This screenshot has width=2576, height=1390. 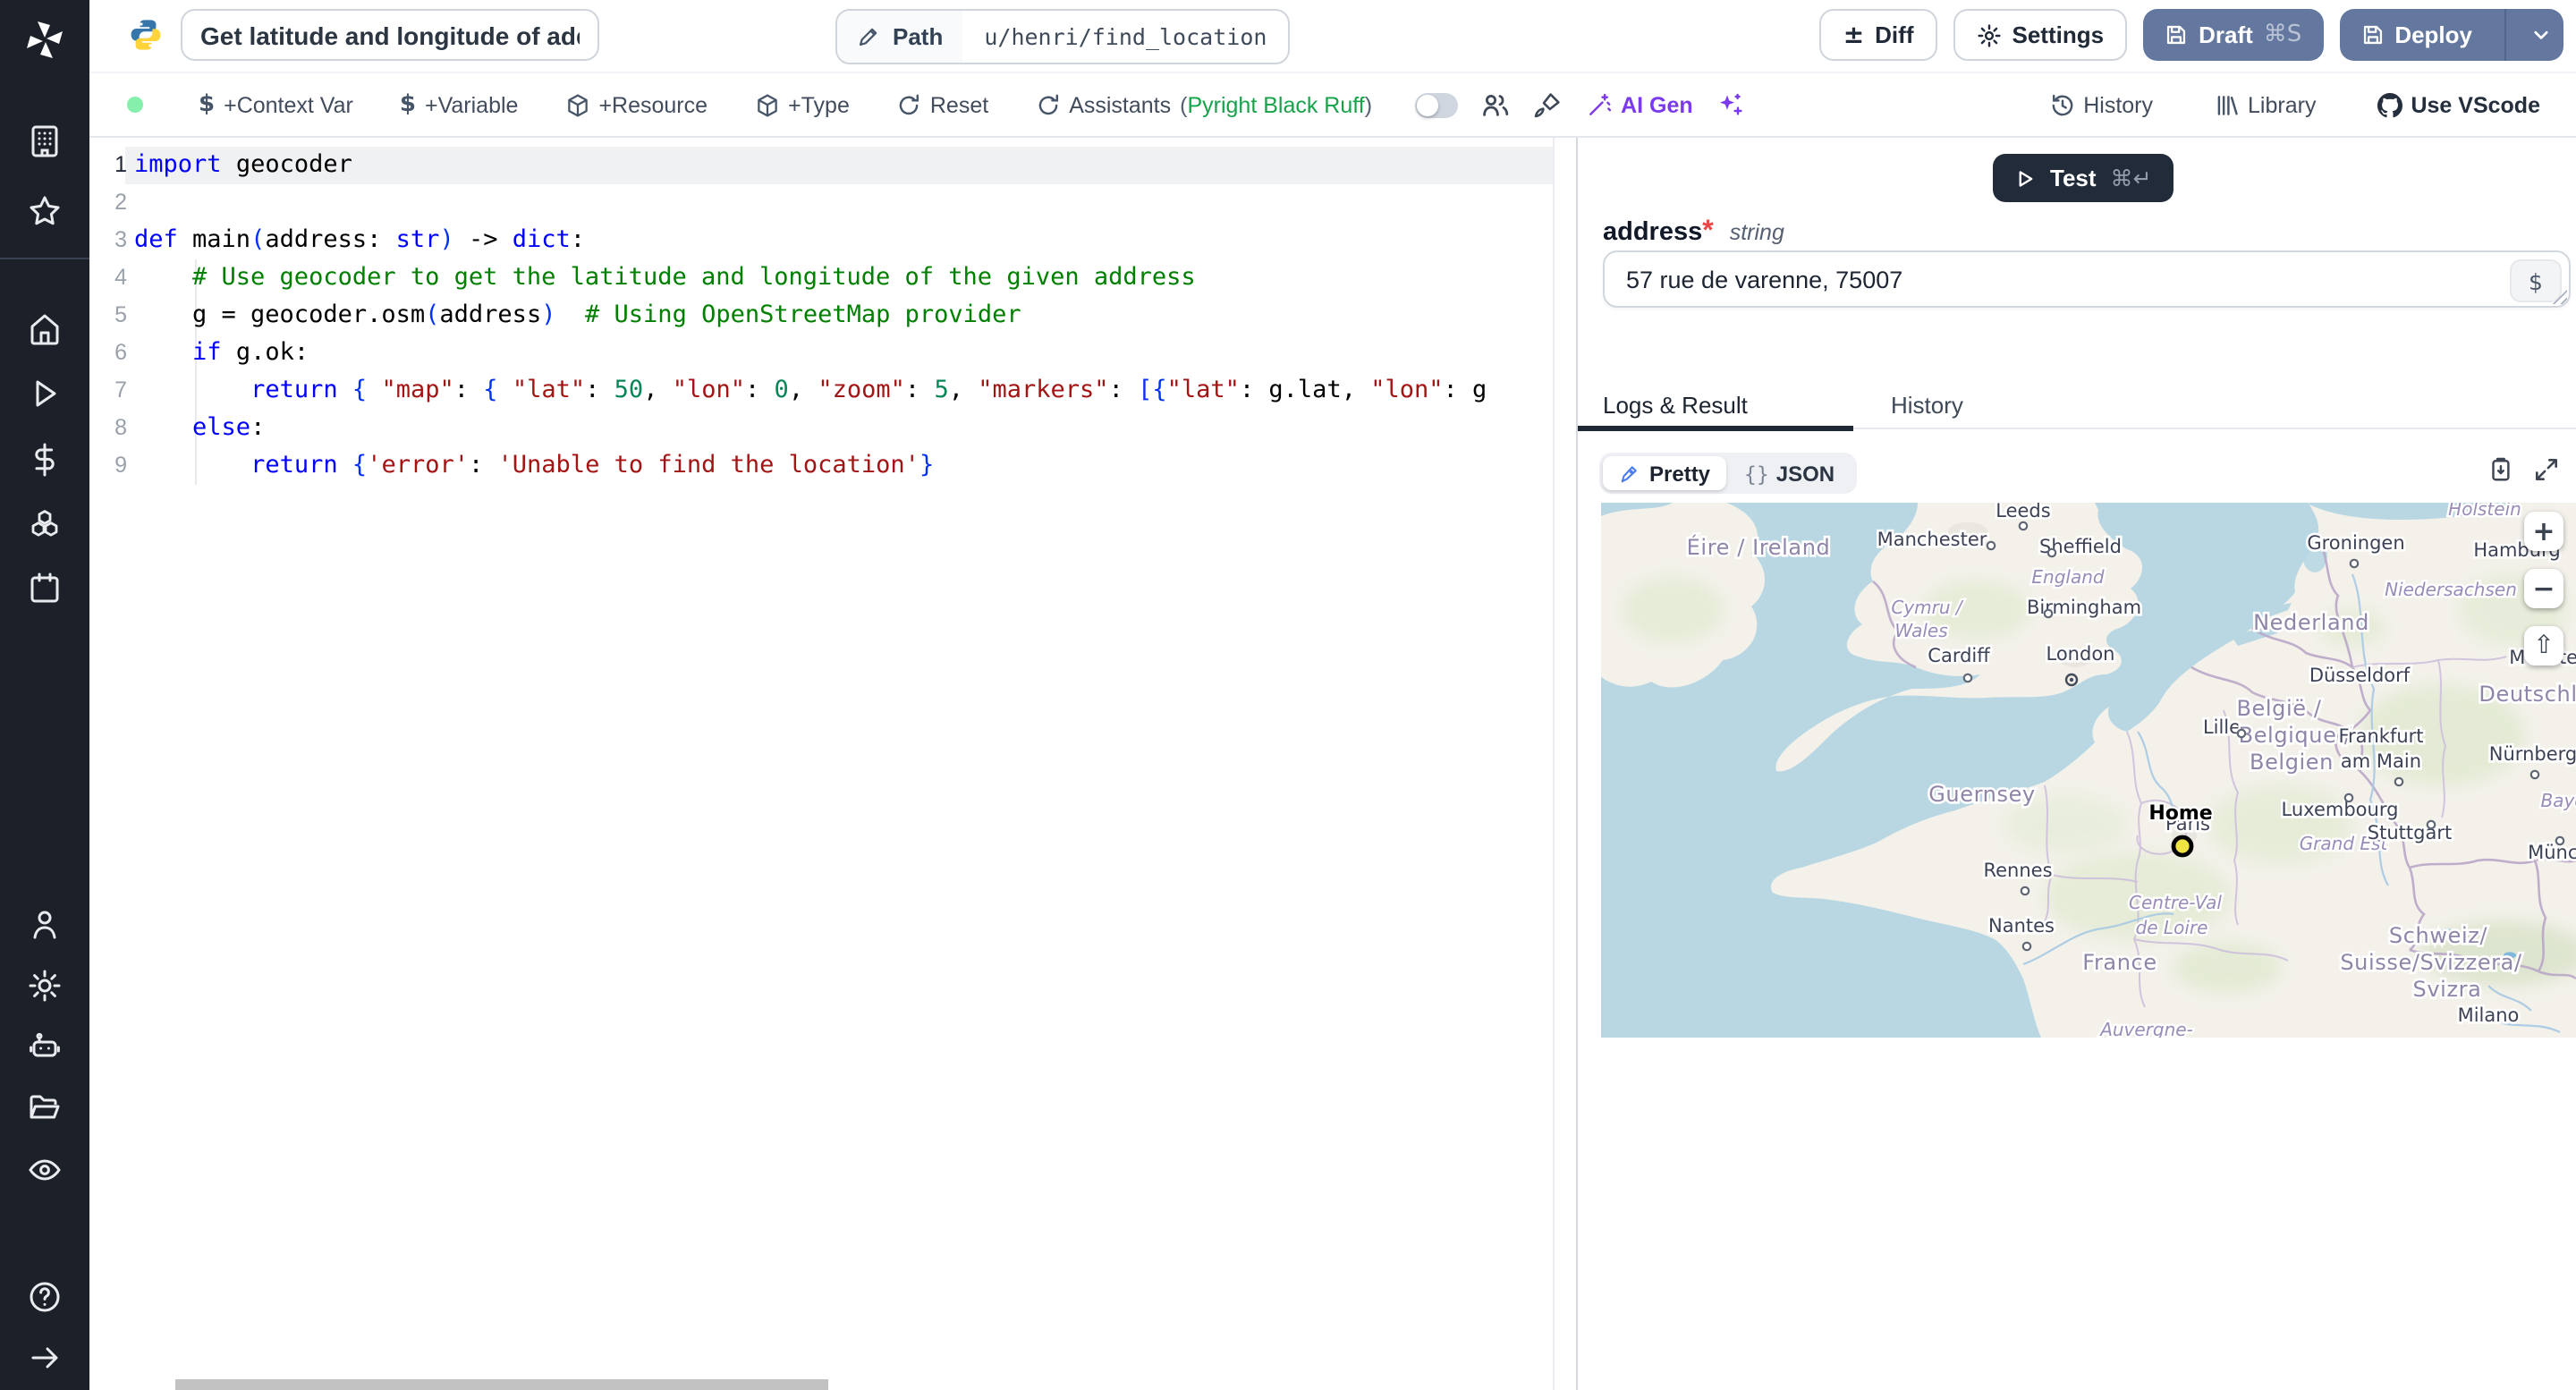 What do you see at coordinates (2543, 588) in the screenshot?
I see `map-zoom-out-button: −` at bounding box center [2543, 588].